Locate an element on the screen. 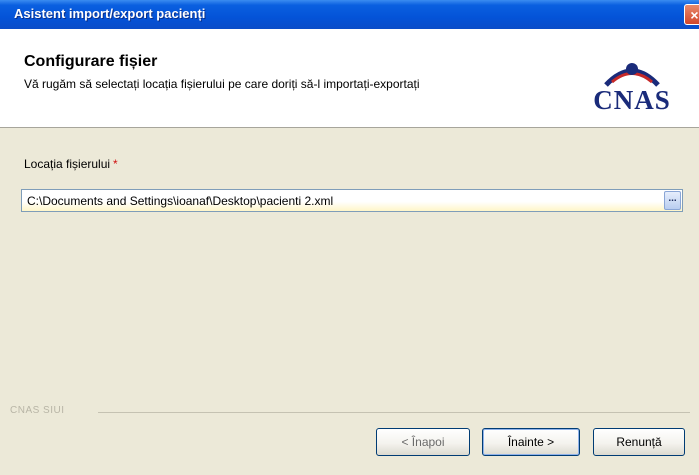  window-titlebar: Asistent import/export pacienți × is located at coordinates (349, 14).